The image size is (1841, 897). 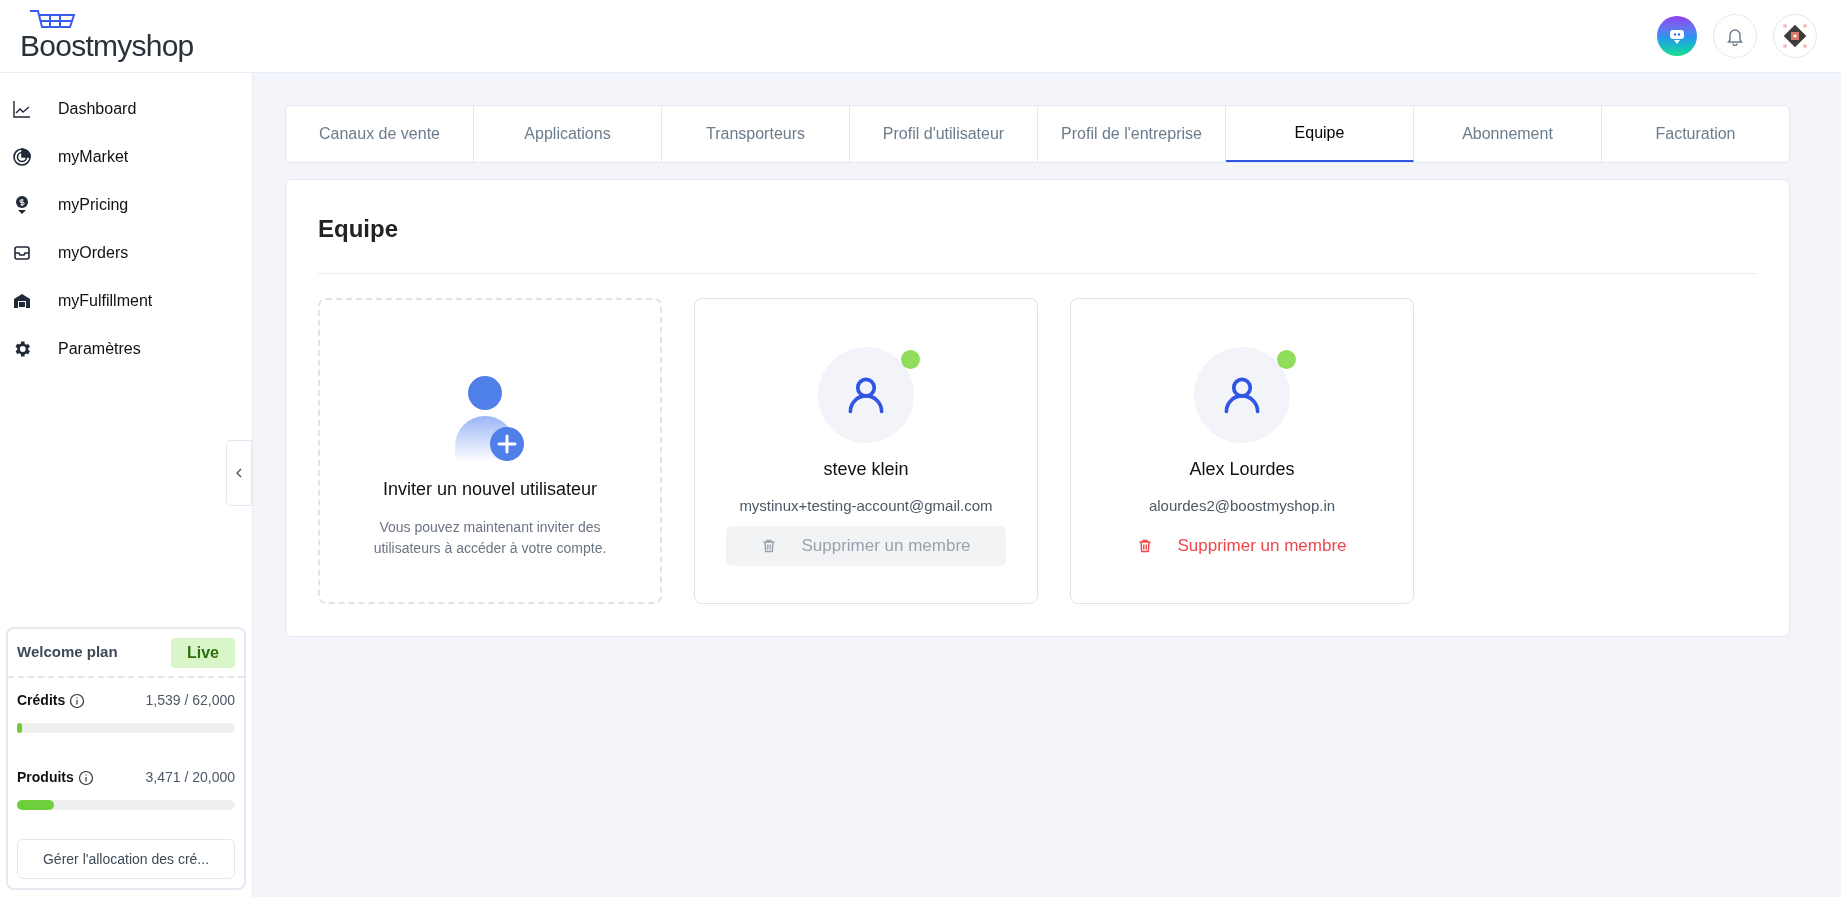 What do you see at coordinates (67, 652) in the screenshot?
I see `plan-name: Welcome plan` at bounding box center [67, 652].